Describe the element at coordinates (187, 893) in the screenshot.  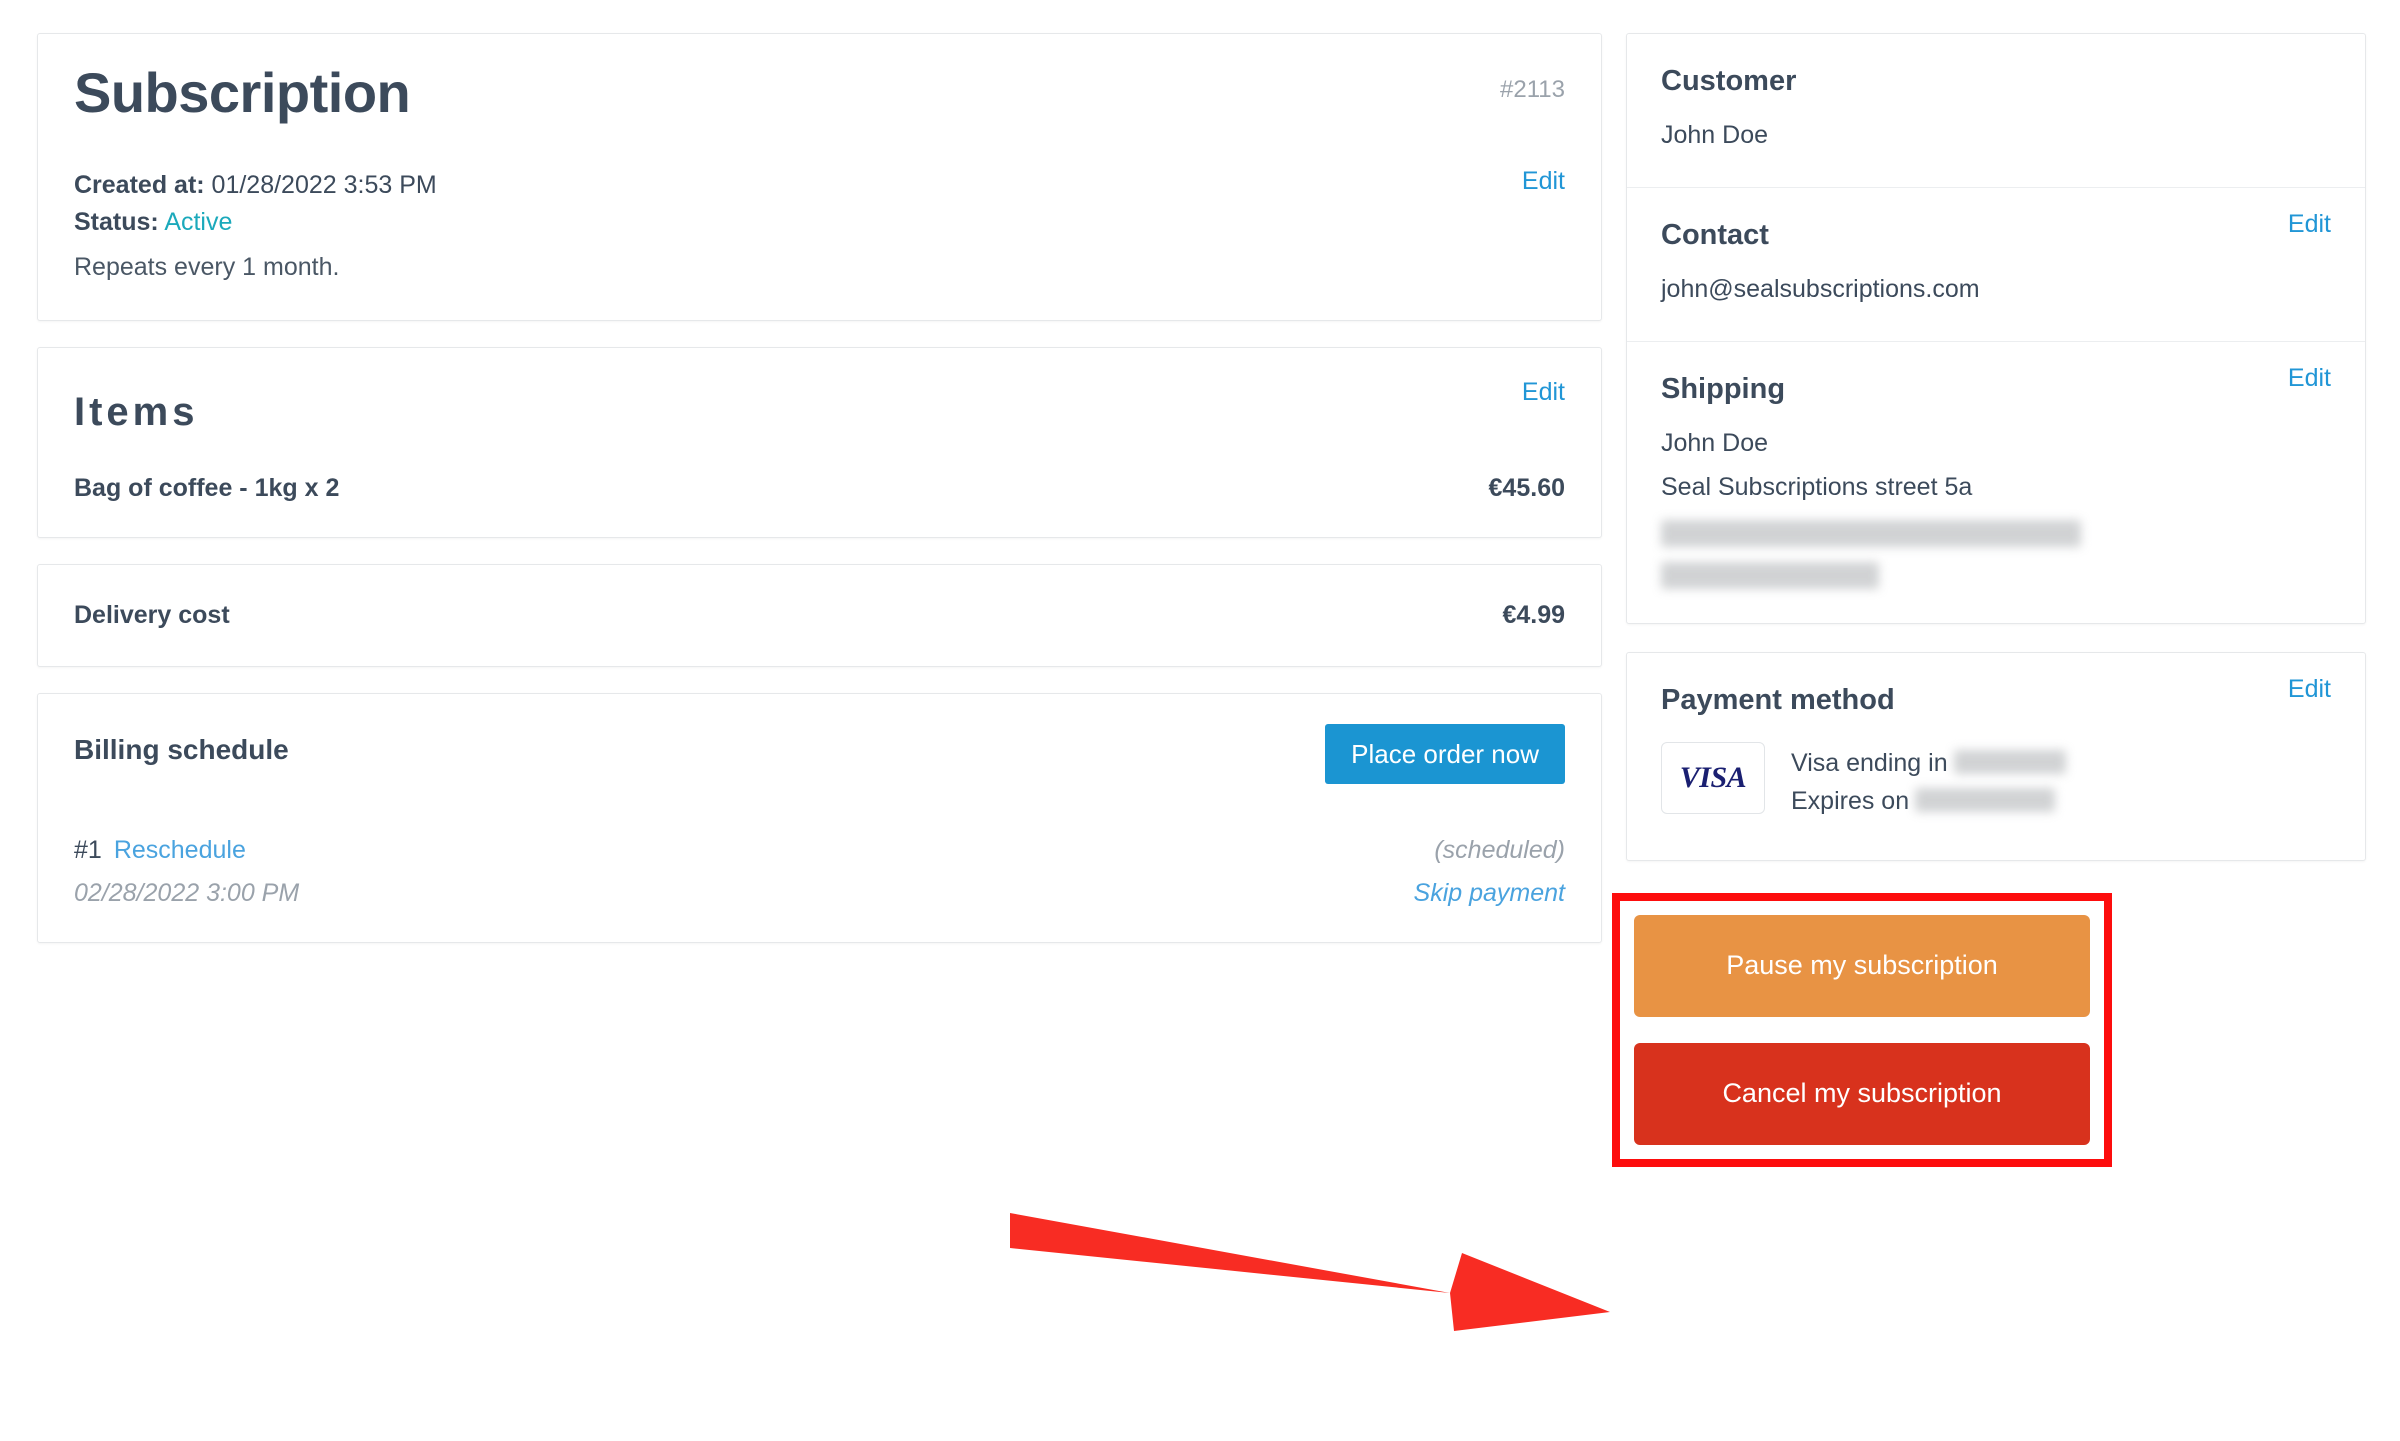
I see `schedule-entry-date: 02/28/2022 3:00 PM` at that location.